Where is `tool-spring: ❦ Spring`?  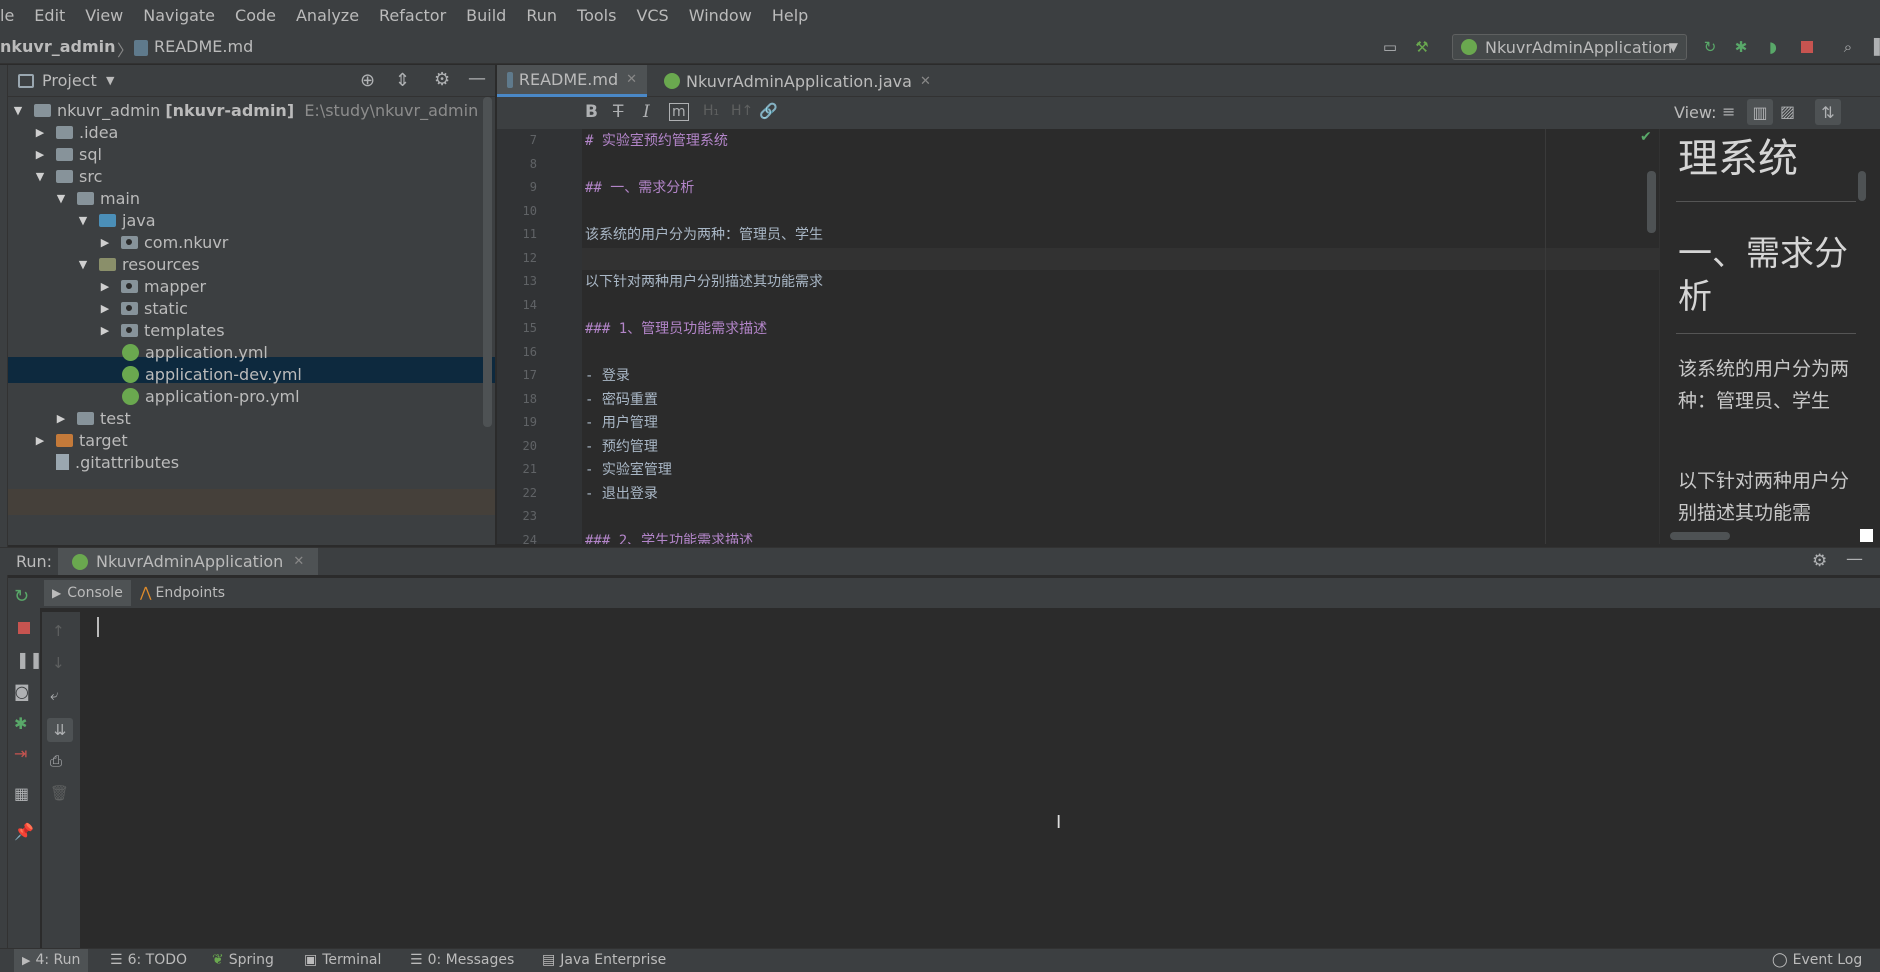
tool-spring: ❦ Spring is located at coordinates (243, 960).